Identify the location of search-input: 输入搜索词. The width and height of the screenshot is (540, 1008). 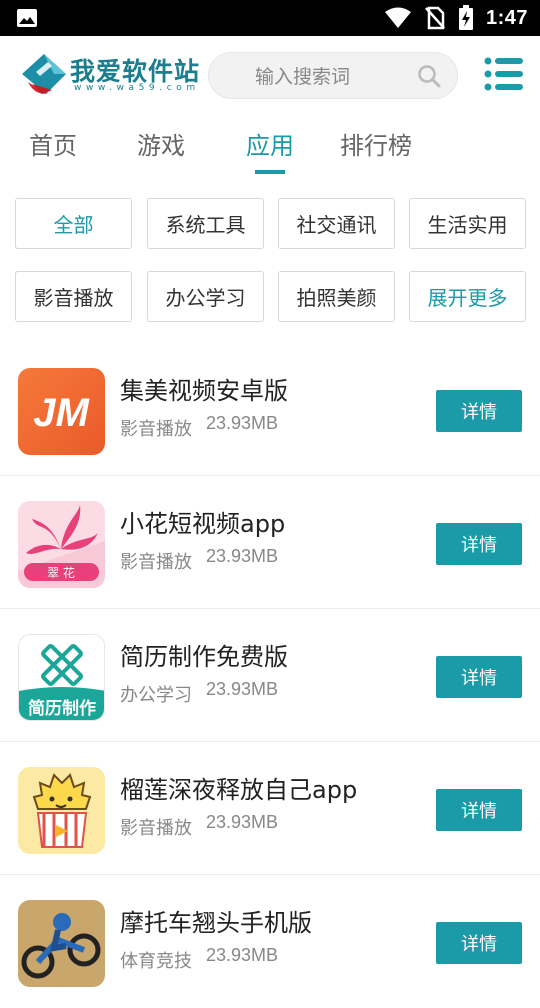
(333, 75).